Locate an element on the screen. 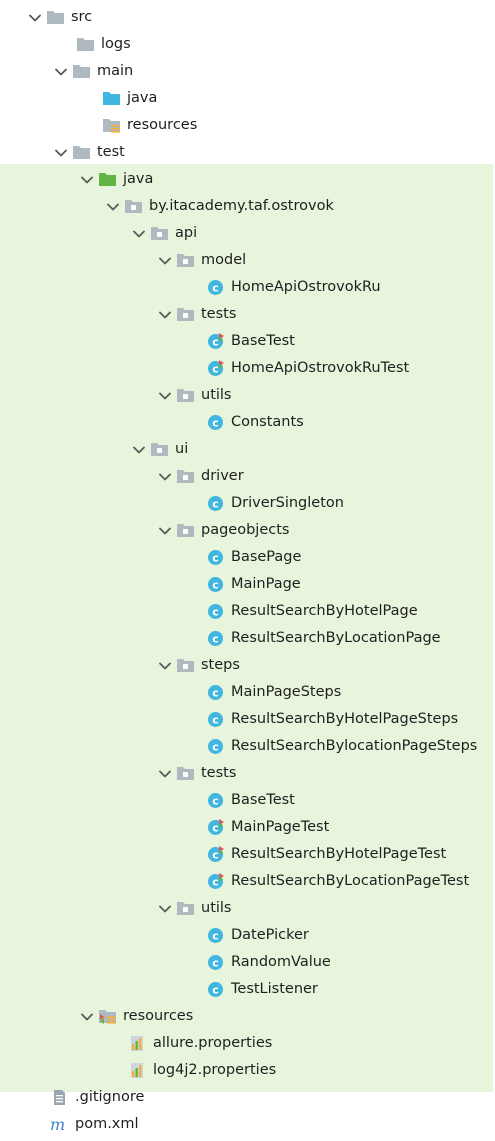 The width and height of the screenshot is (495, 1141). tree-item: c RandomValue is located at coordinates (247, 962).